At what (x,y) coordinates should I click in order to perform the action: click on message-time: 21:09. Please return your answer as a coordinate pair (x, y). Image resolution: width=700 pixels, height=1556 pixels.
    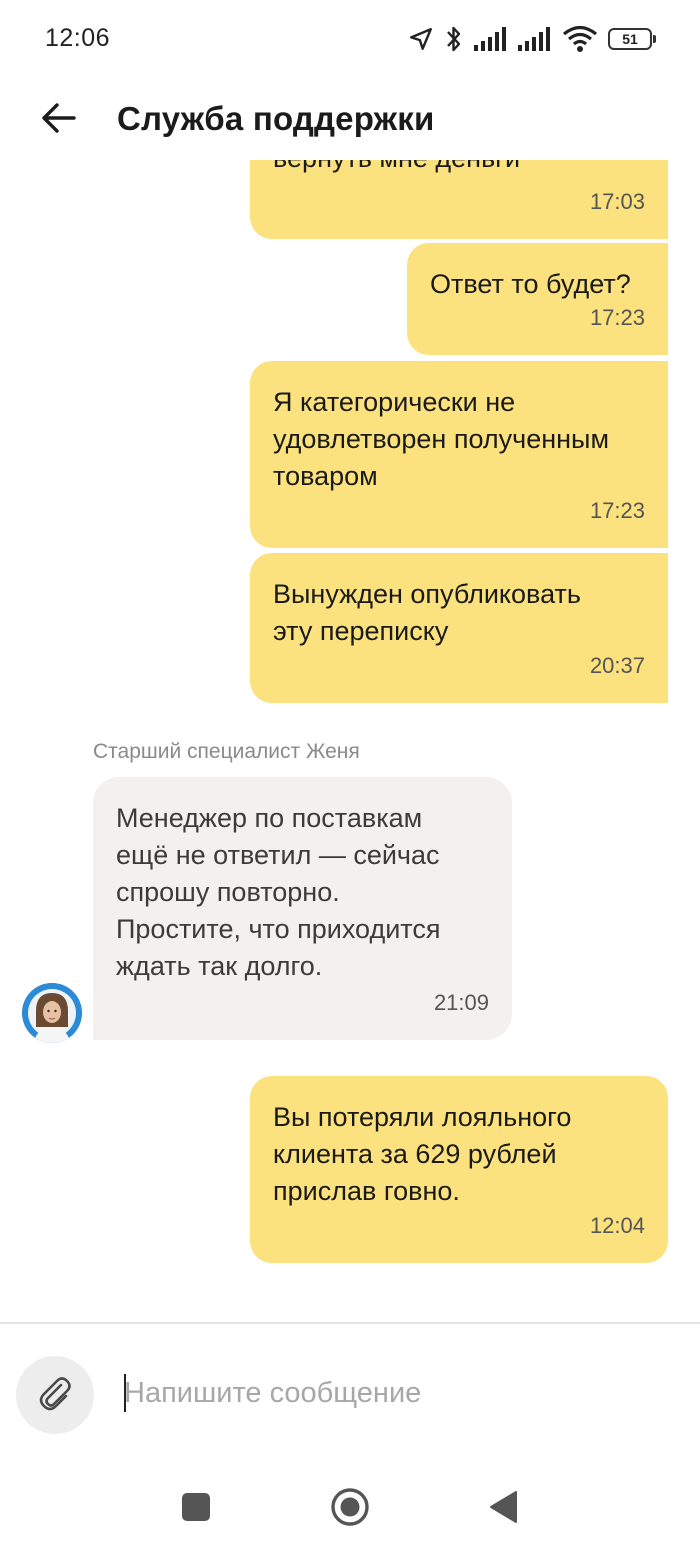
    Looking at the image, I should click on (461, 1002).